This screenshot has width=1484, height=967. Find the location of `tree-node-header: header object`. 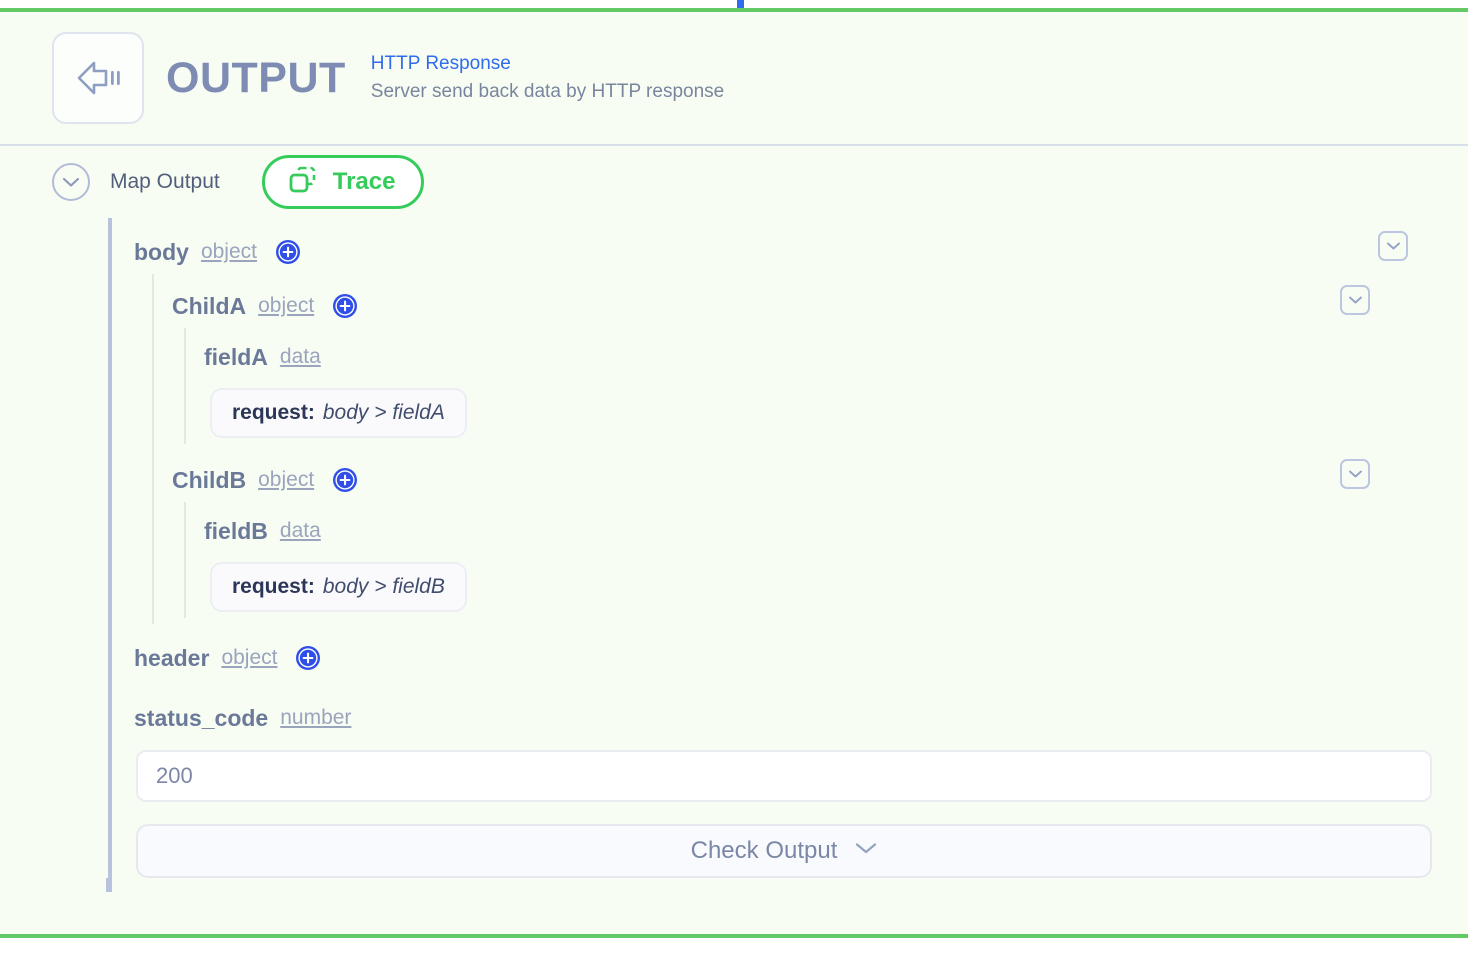

tree-node-header: header object is located at coordinates (779, 658).